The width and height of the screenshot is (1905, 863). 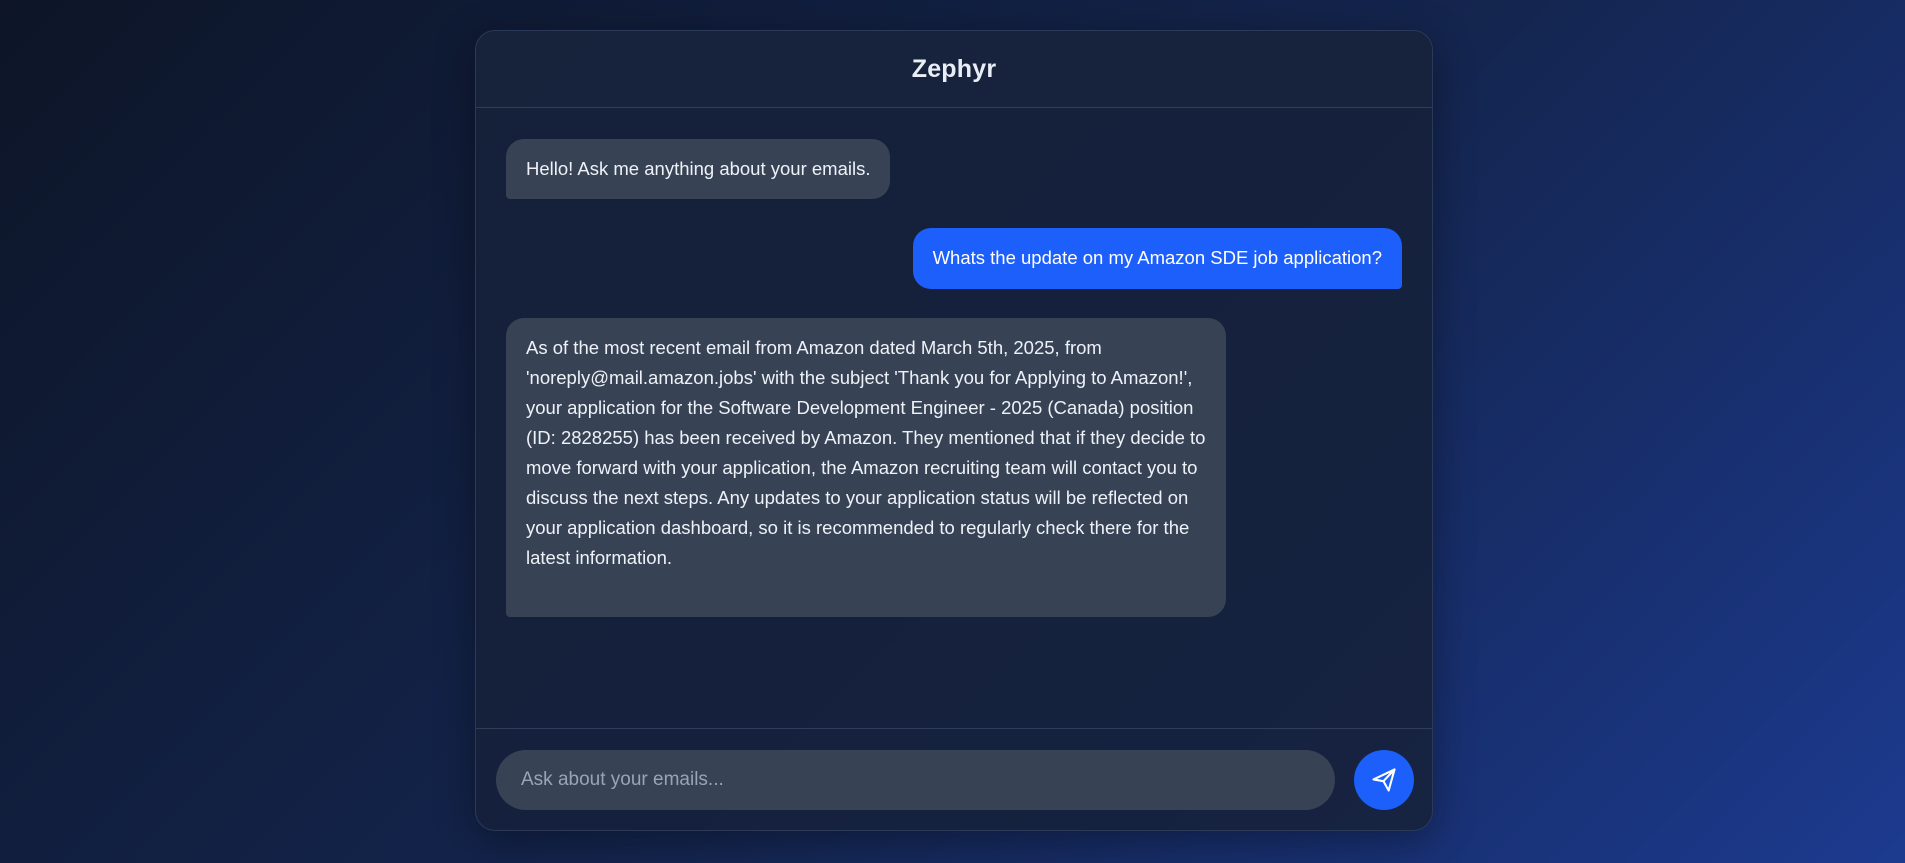 I want to click on composer, so click(x=954, y=779).